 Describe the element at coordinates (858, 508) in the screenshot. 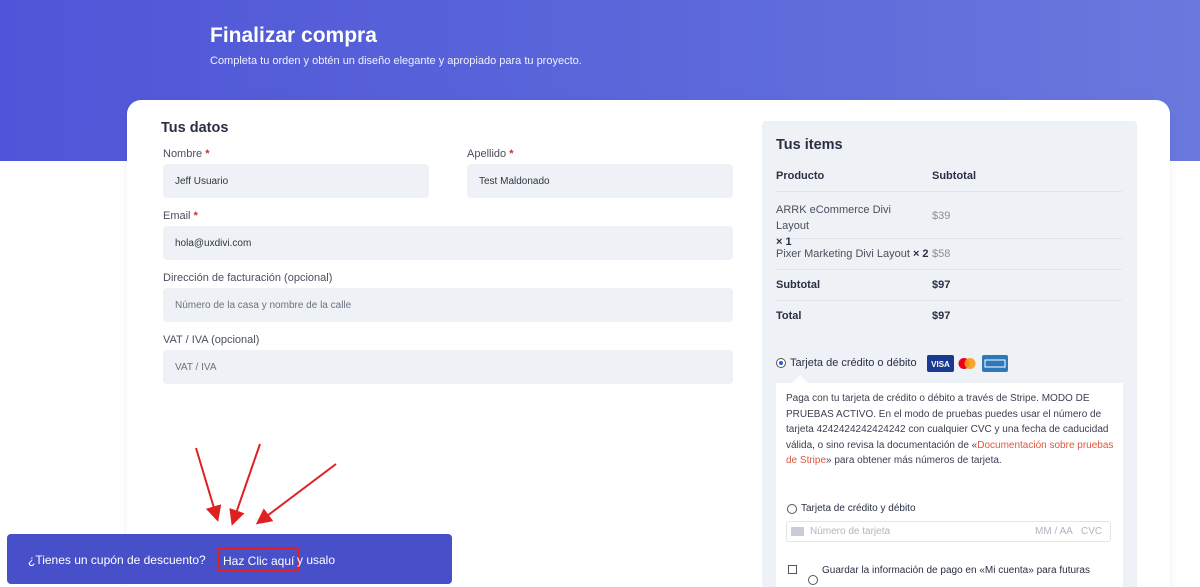

I see `card-option-label: Tarjeta de crédito y débito` at that location.